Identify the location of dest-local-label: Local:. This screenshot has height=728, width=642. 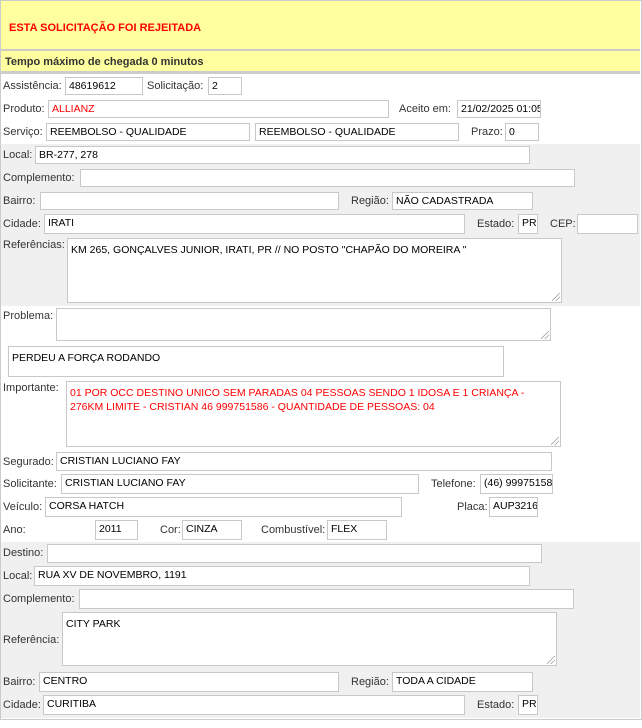
(18, 576).